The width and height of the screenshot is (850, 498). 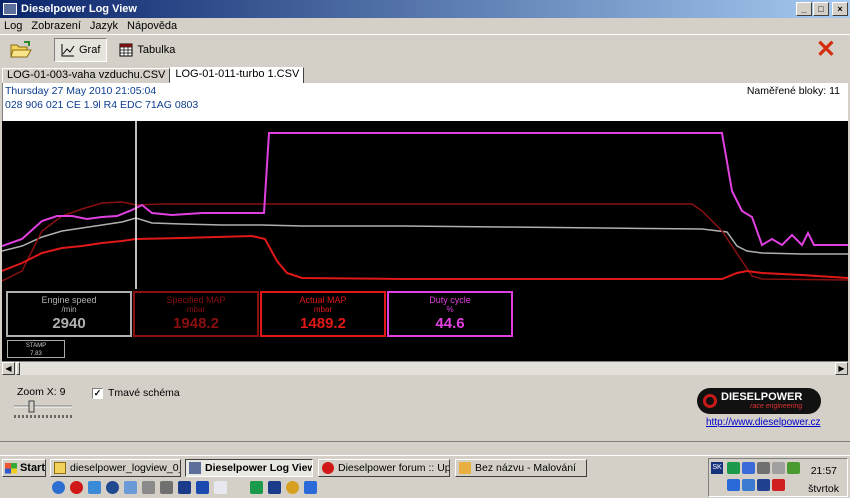 I want to click on scroll-left-button: ◀, so click(x=8, y=368).